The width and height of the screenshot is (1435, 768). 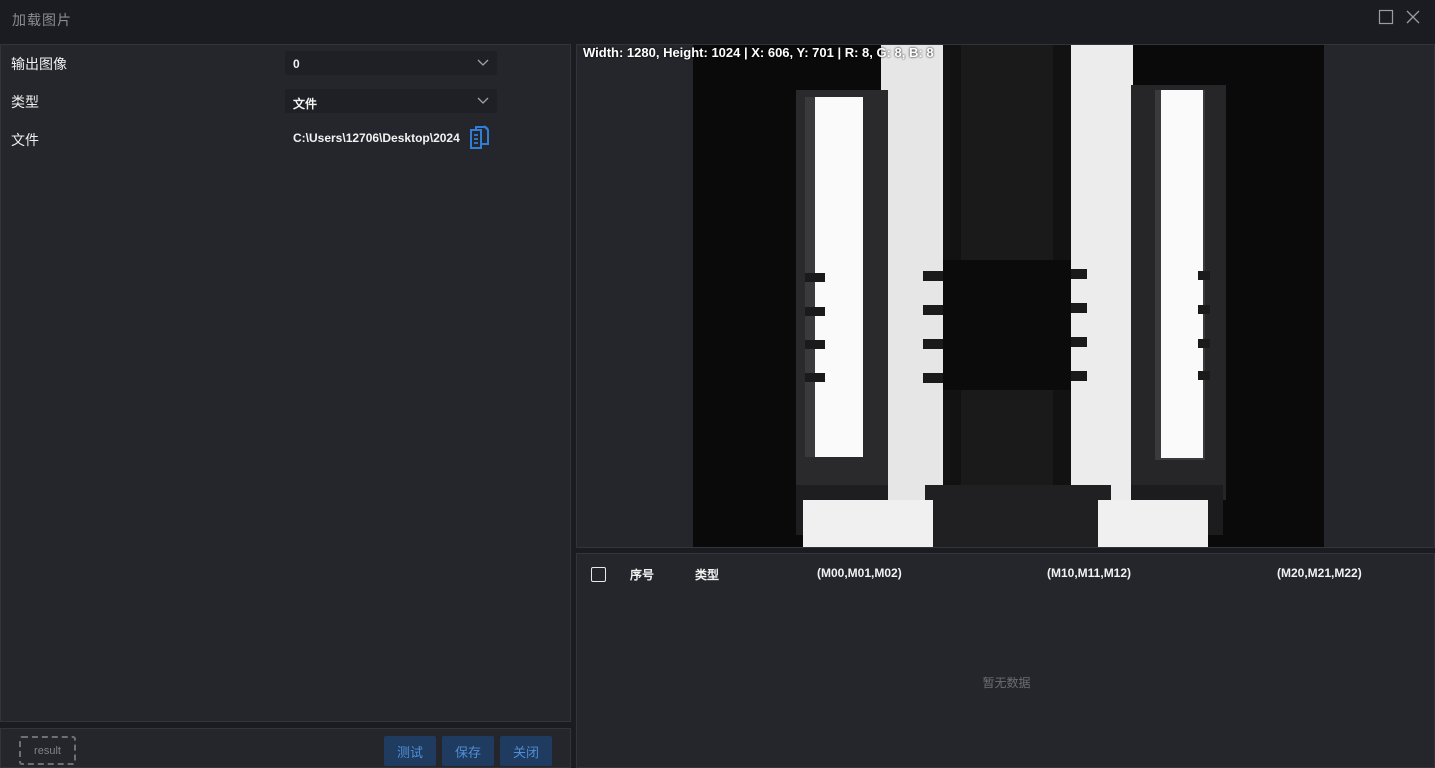 I want to click on file-browse-icon, so click(x=479, y=137).